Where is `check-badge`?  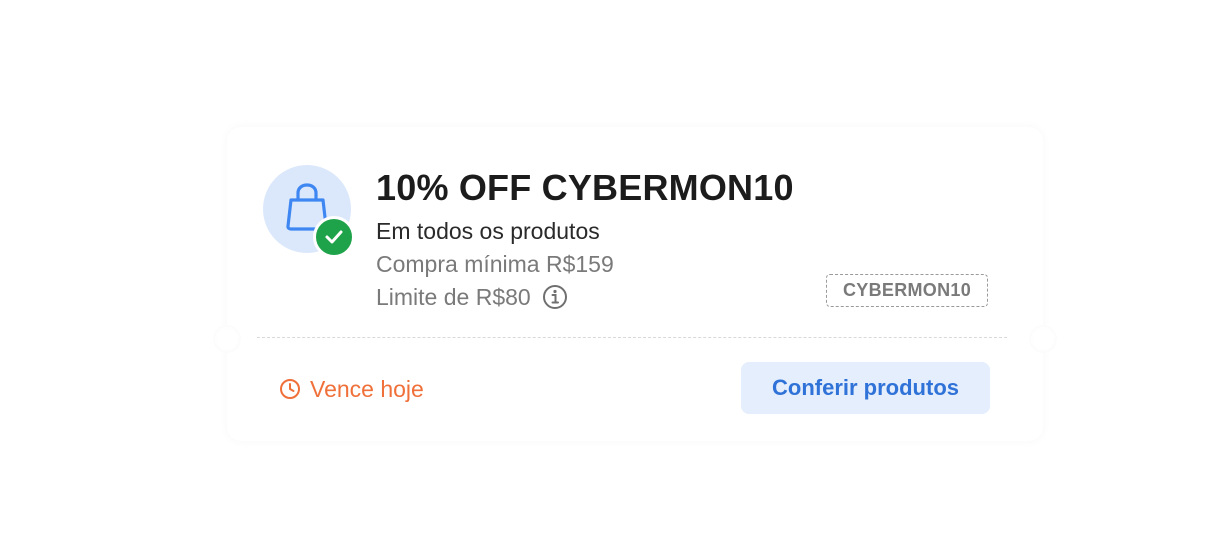 check-badge is located at coordinates (334, 237).